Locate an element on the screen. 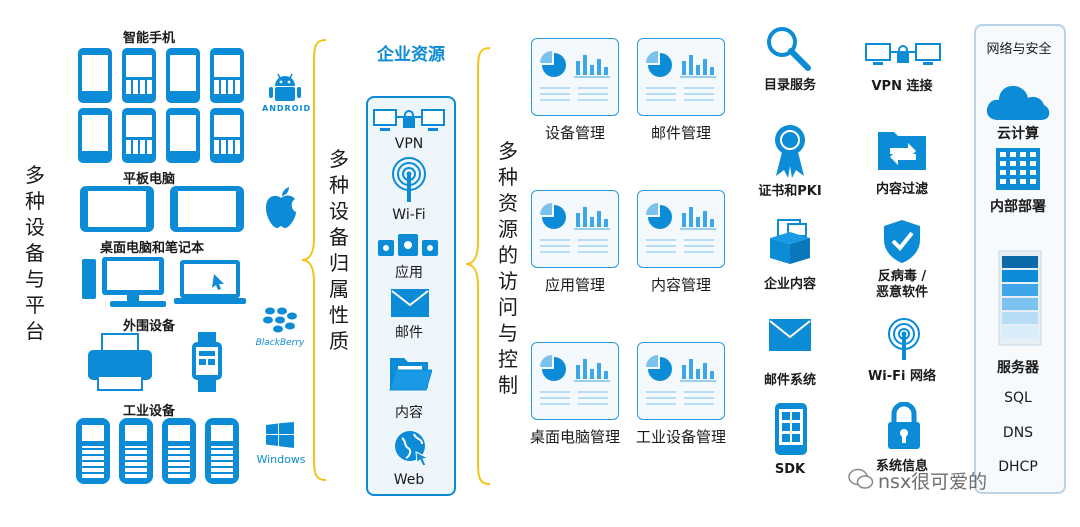 This screenshot has width=1080, height=527. management-card-label: 内容管理 is located at coordinates (680, 285).